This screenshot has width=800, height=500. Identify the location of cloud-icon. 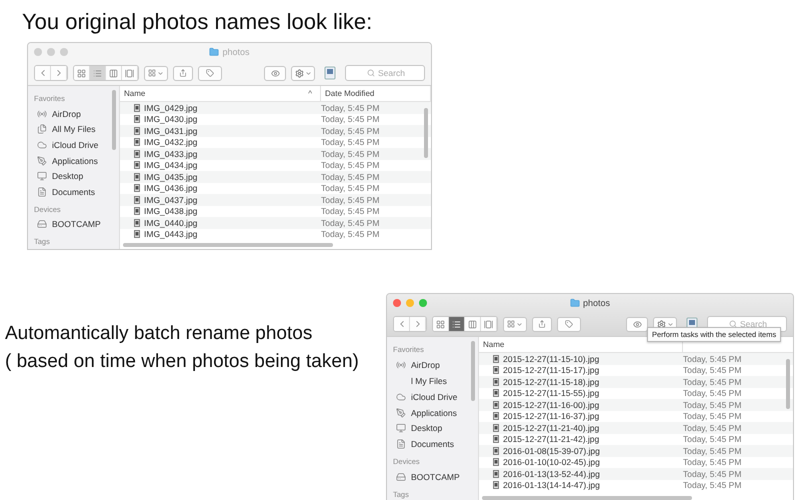
(401, 397).